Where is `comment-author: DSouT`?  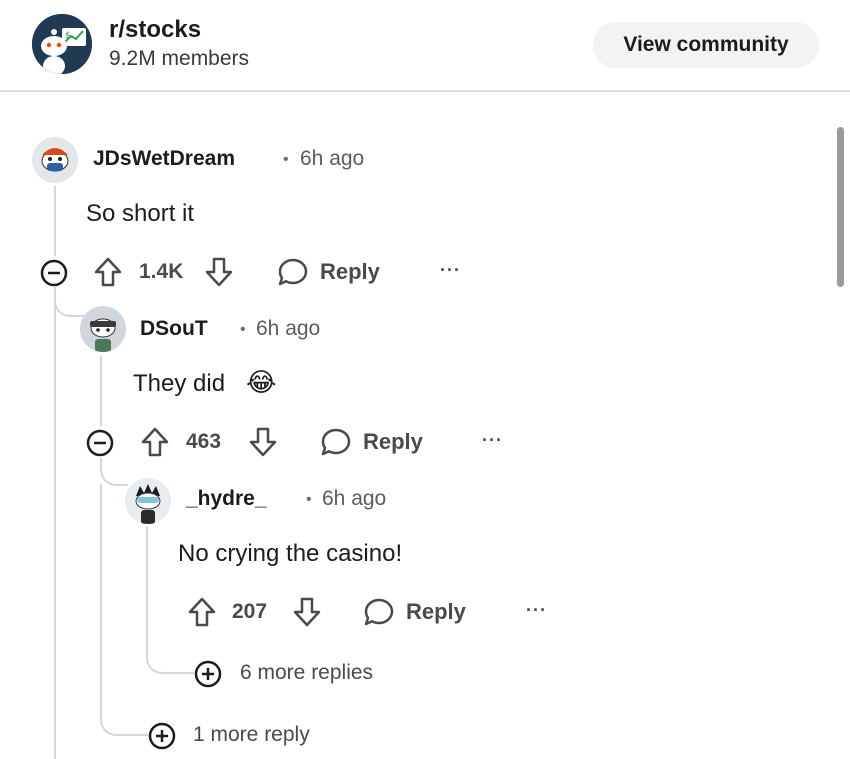 comment-author: DSouT is located at coordinates (174, 329).